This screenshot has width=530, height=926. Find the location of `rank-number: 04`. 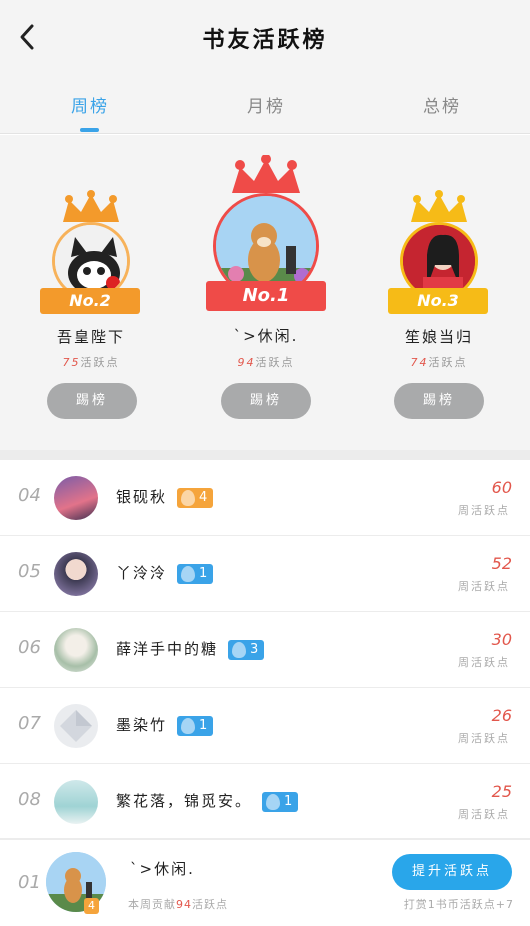

rank-number: 04 is located at coordinates (29, 495).